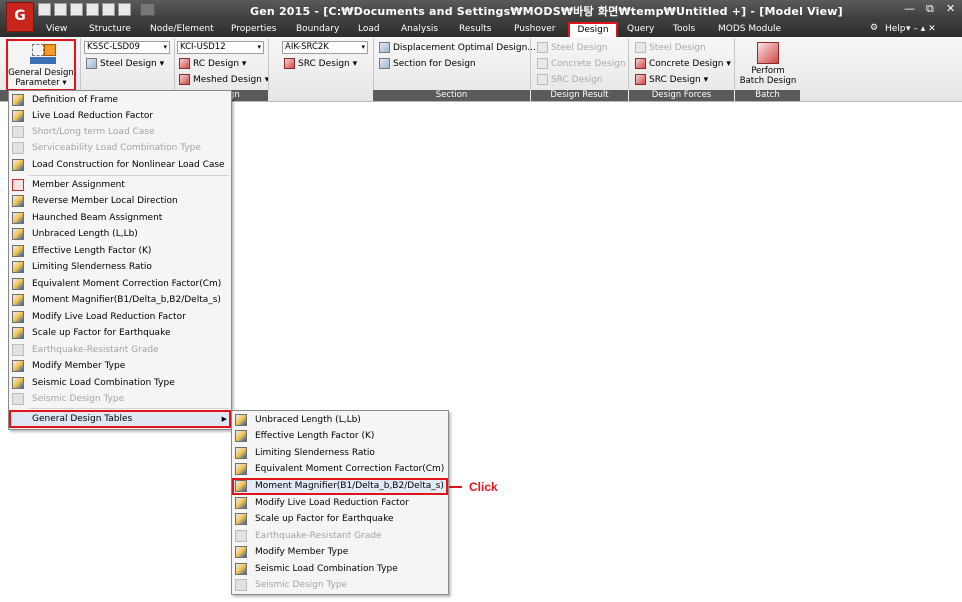 The image size is (962, 602). I want to click on menu-item-earthquake-resistant-grade: Earthquake-Resistant Grade, so click(120, 350).